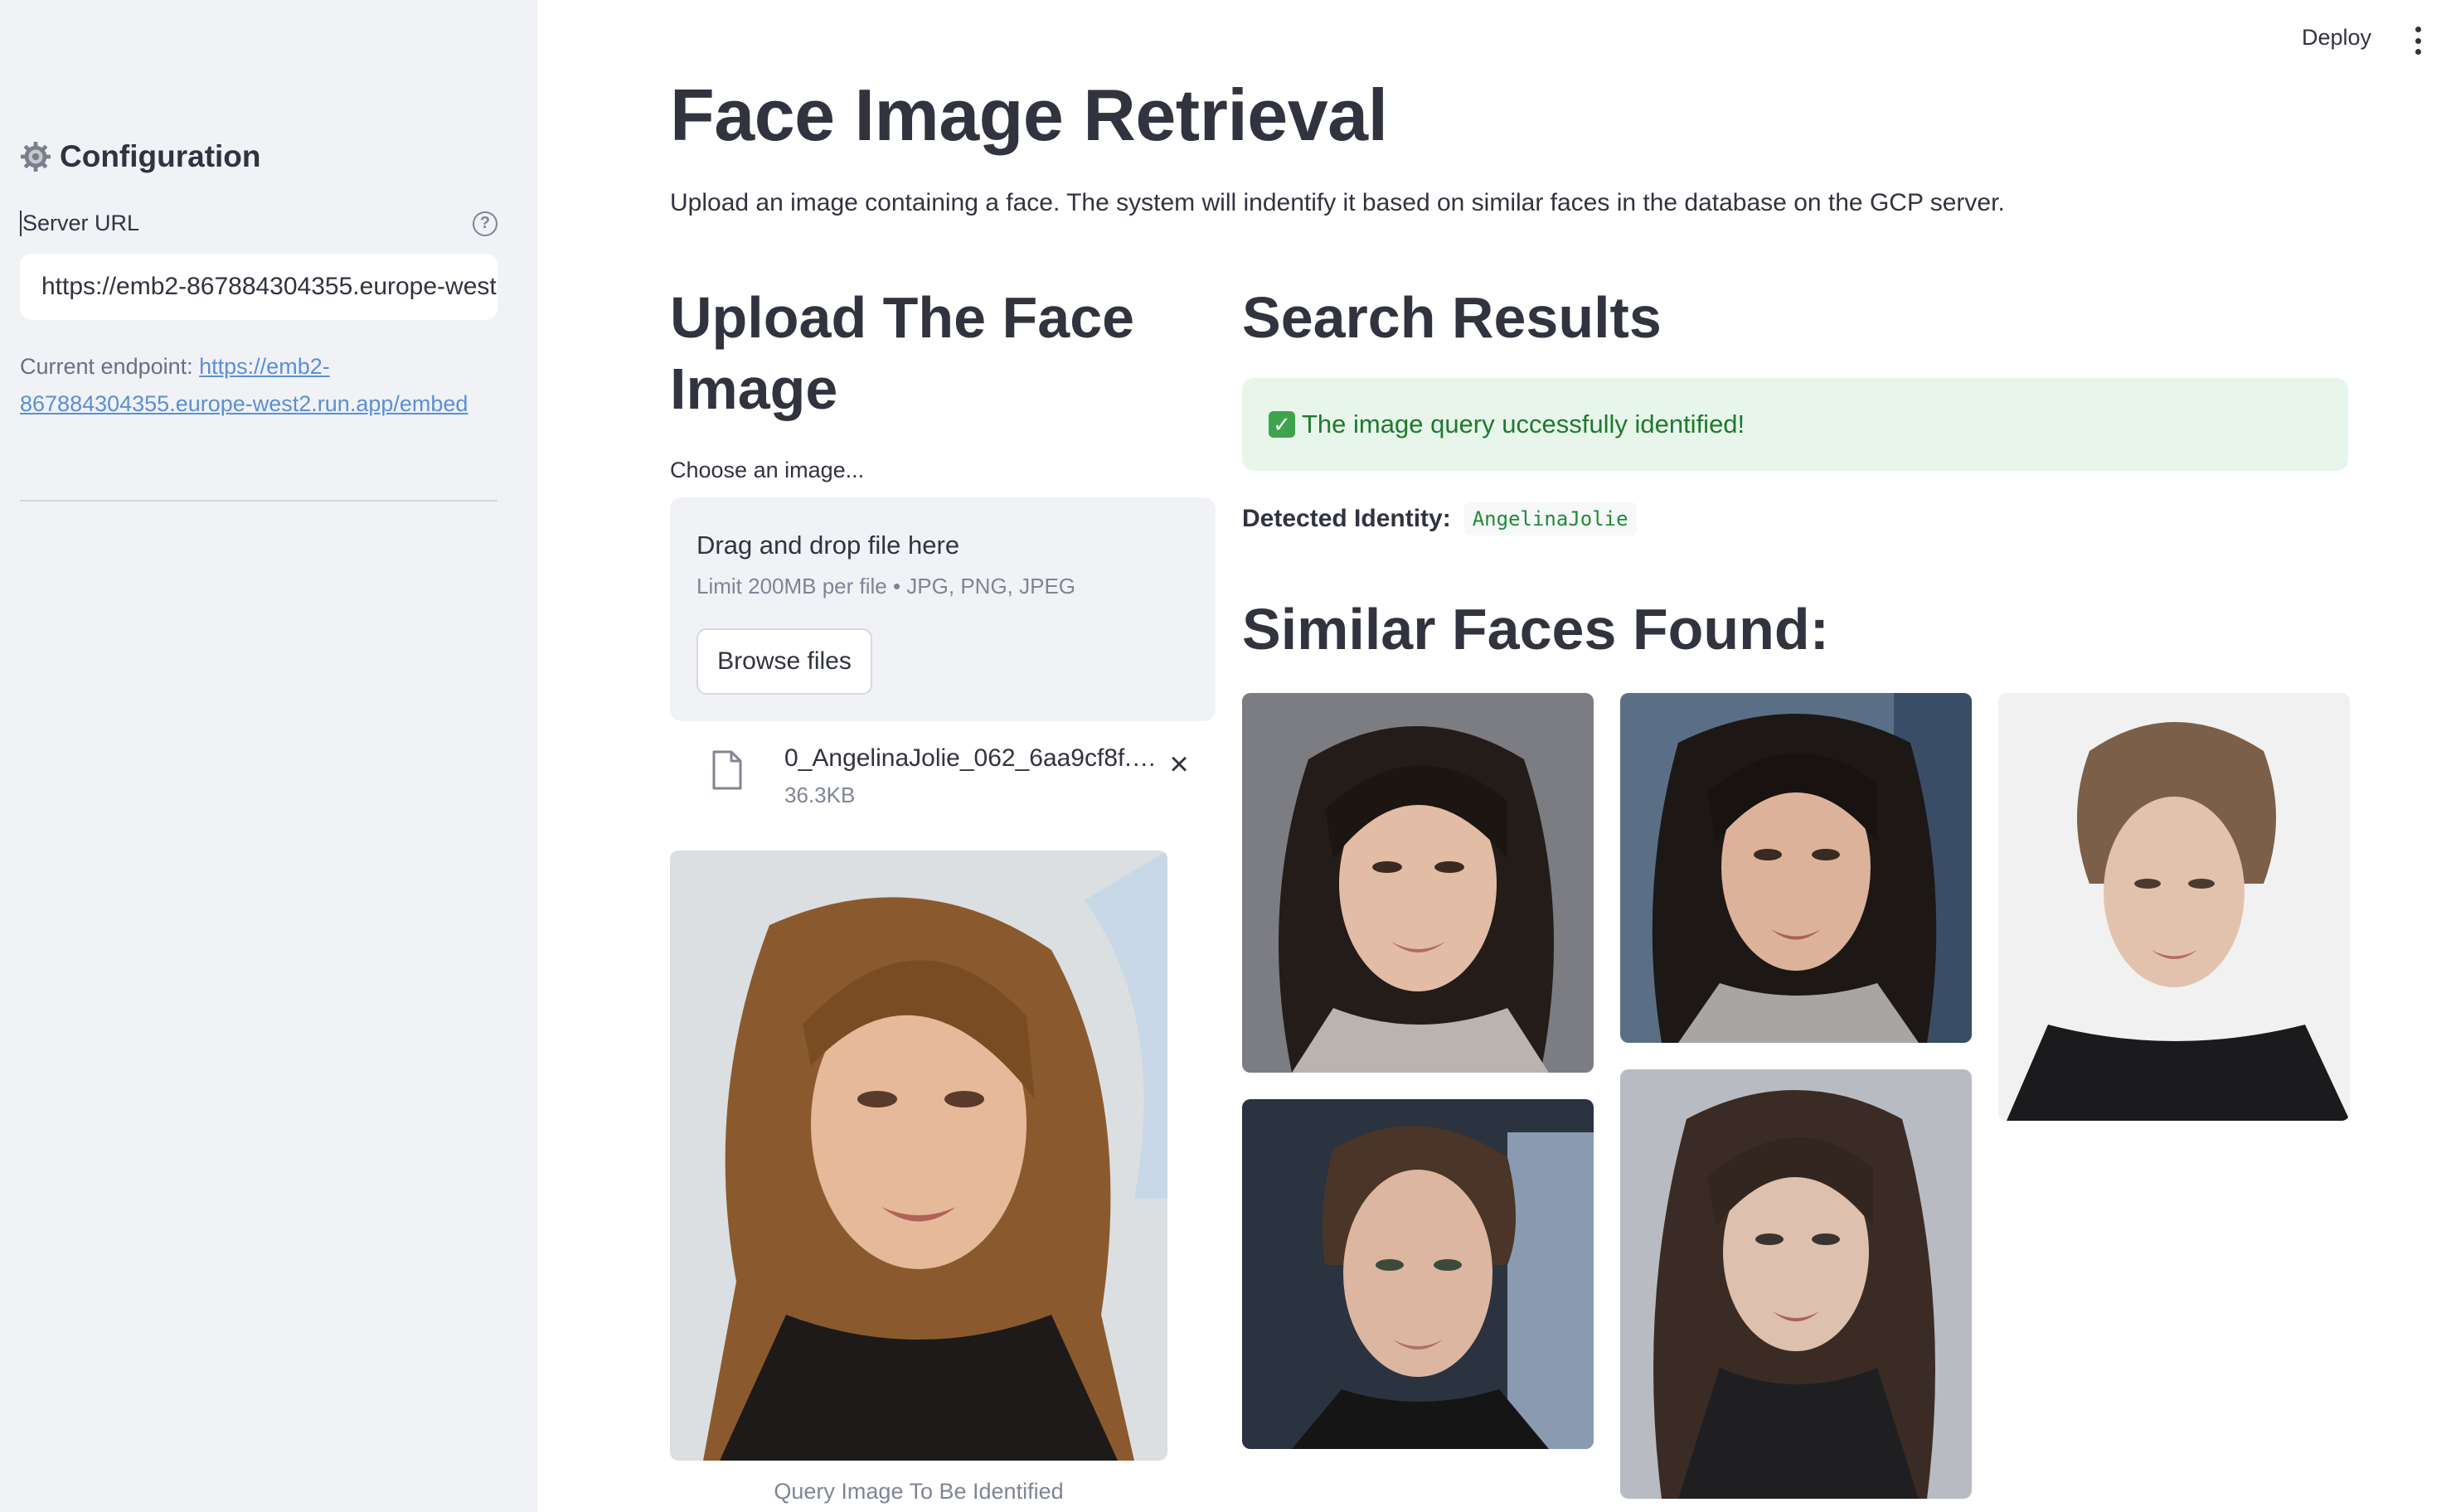 Image resolution: width=2451 pixels, height=1512 pixels. What do you see at coordinates (1452, 317) in the screenshot?
I see `results-title: Search Results` at bounding box center [1452, 317].